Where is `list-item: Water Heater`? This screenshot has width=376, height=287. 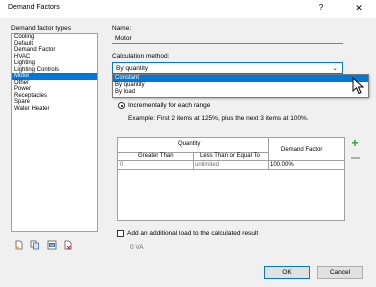 list-item: Water Heater is located at coordinates (54, 109).